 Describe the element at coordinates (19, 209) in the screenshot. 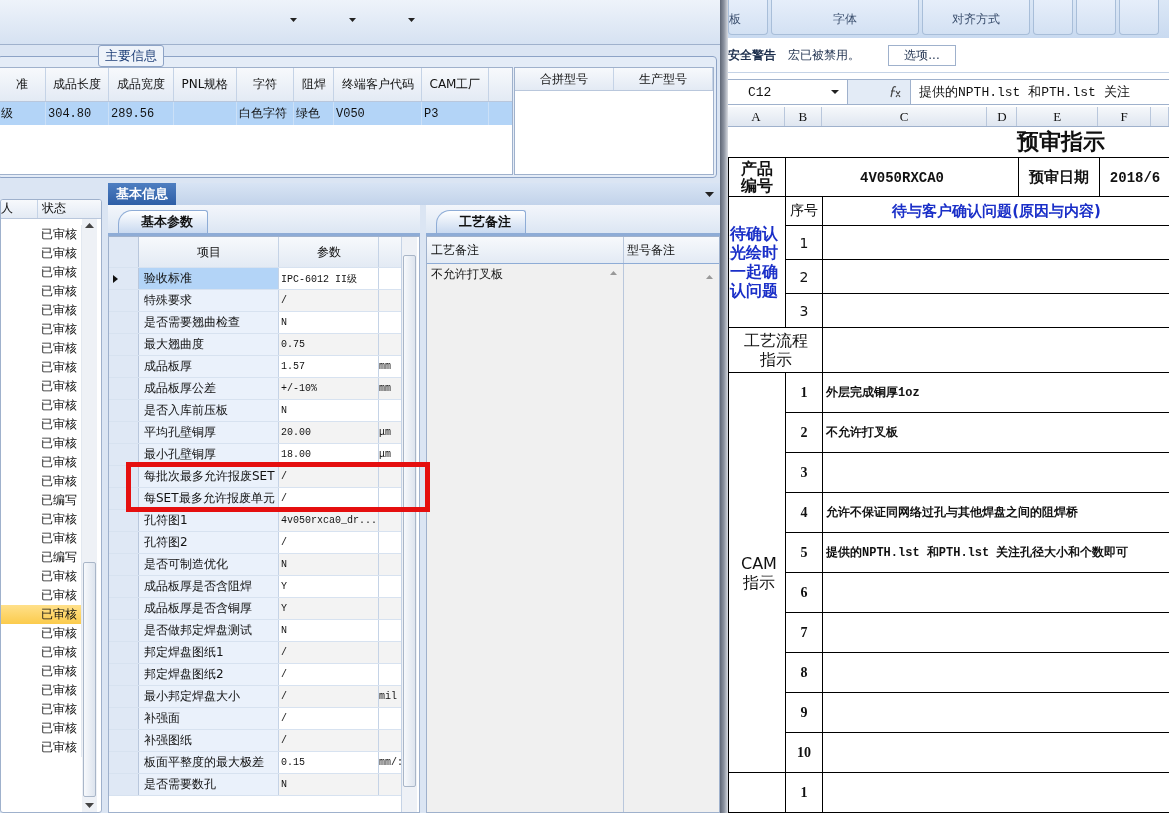

I see `column-header: 人` at that location.